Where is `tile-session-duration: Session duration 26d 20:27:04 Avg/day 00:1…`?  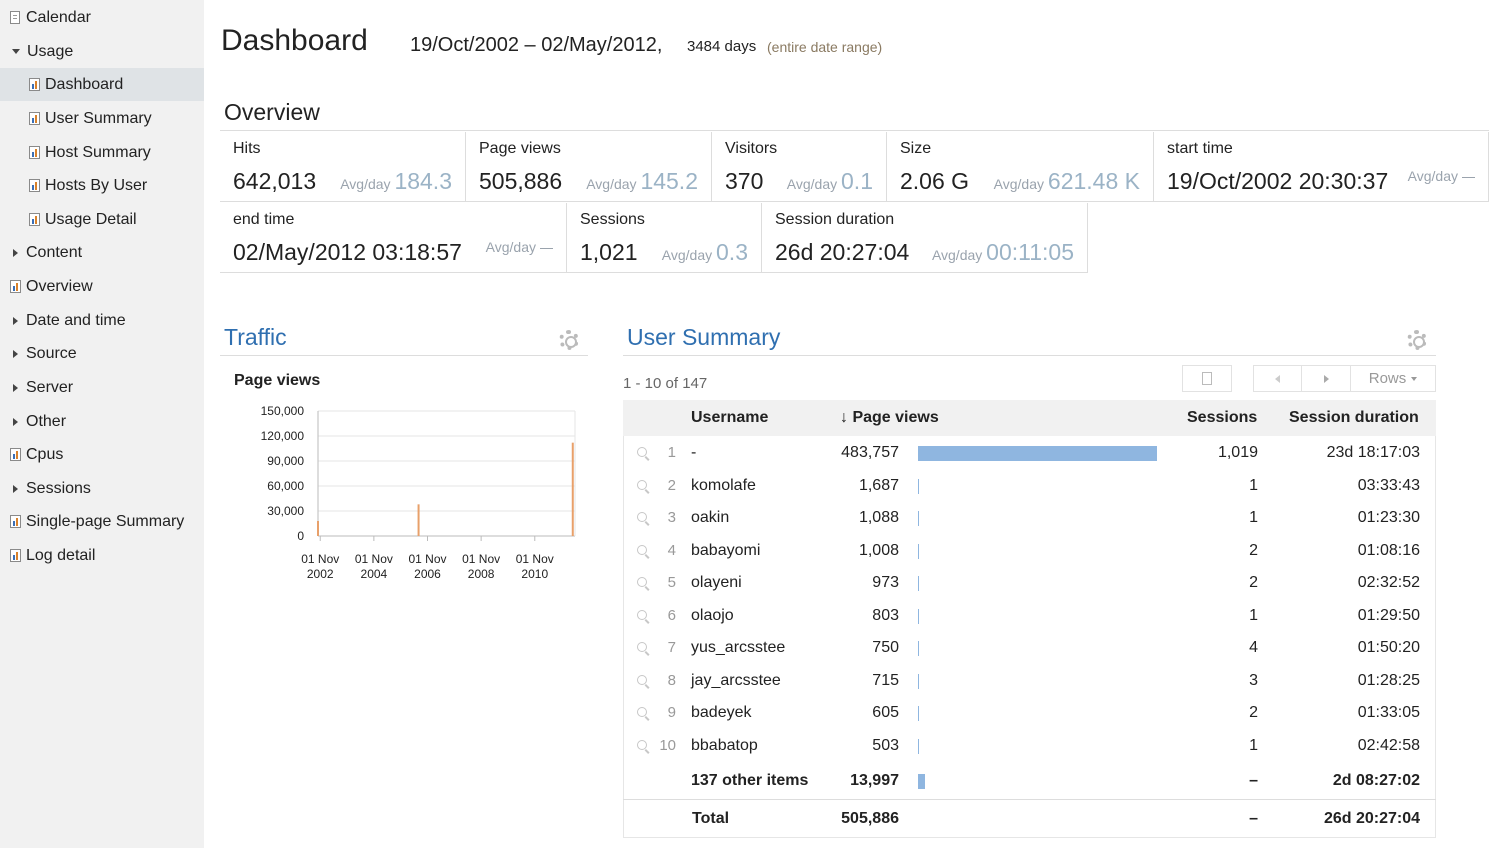 tile-session-duration: Session duration 26d 20:27:04 Avg/day 00:1… is located at coordinates (925, 238).